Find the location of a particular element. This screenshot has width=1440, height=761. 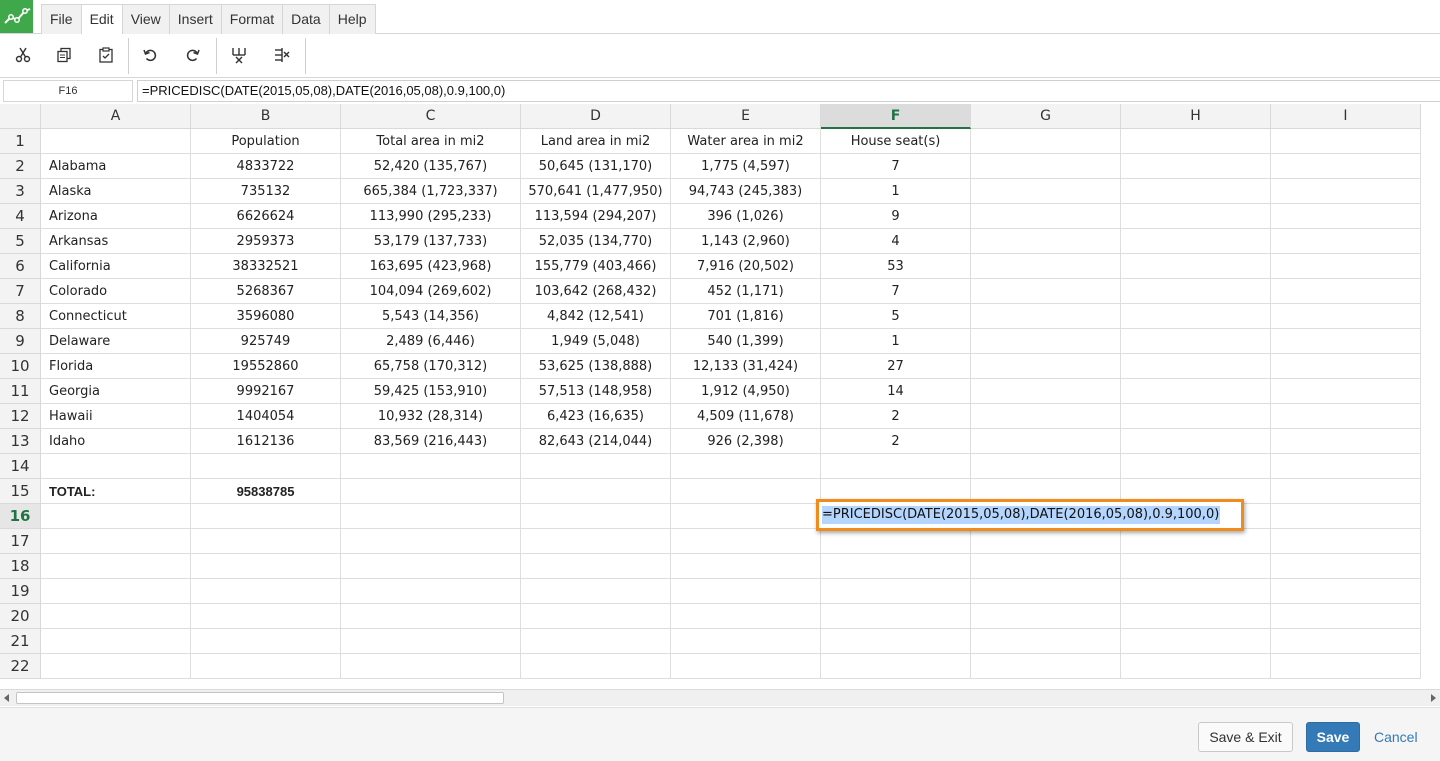

column-header-g: G is located at coordinates (1046, 116).